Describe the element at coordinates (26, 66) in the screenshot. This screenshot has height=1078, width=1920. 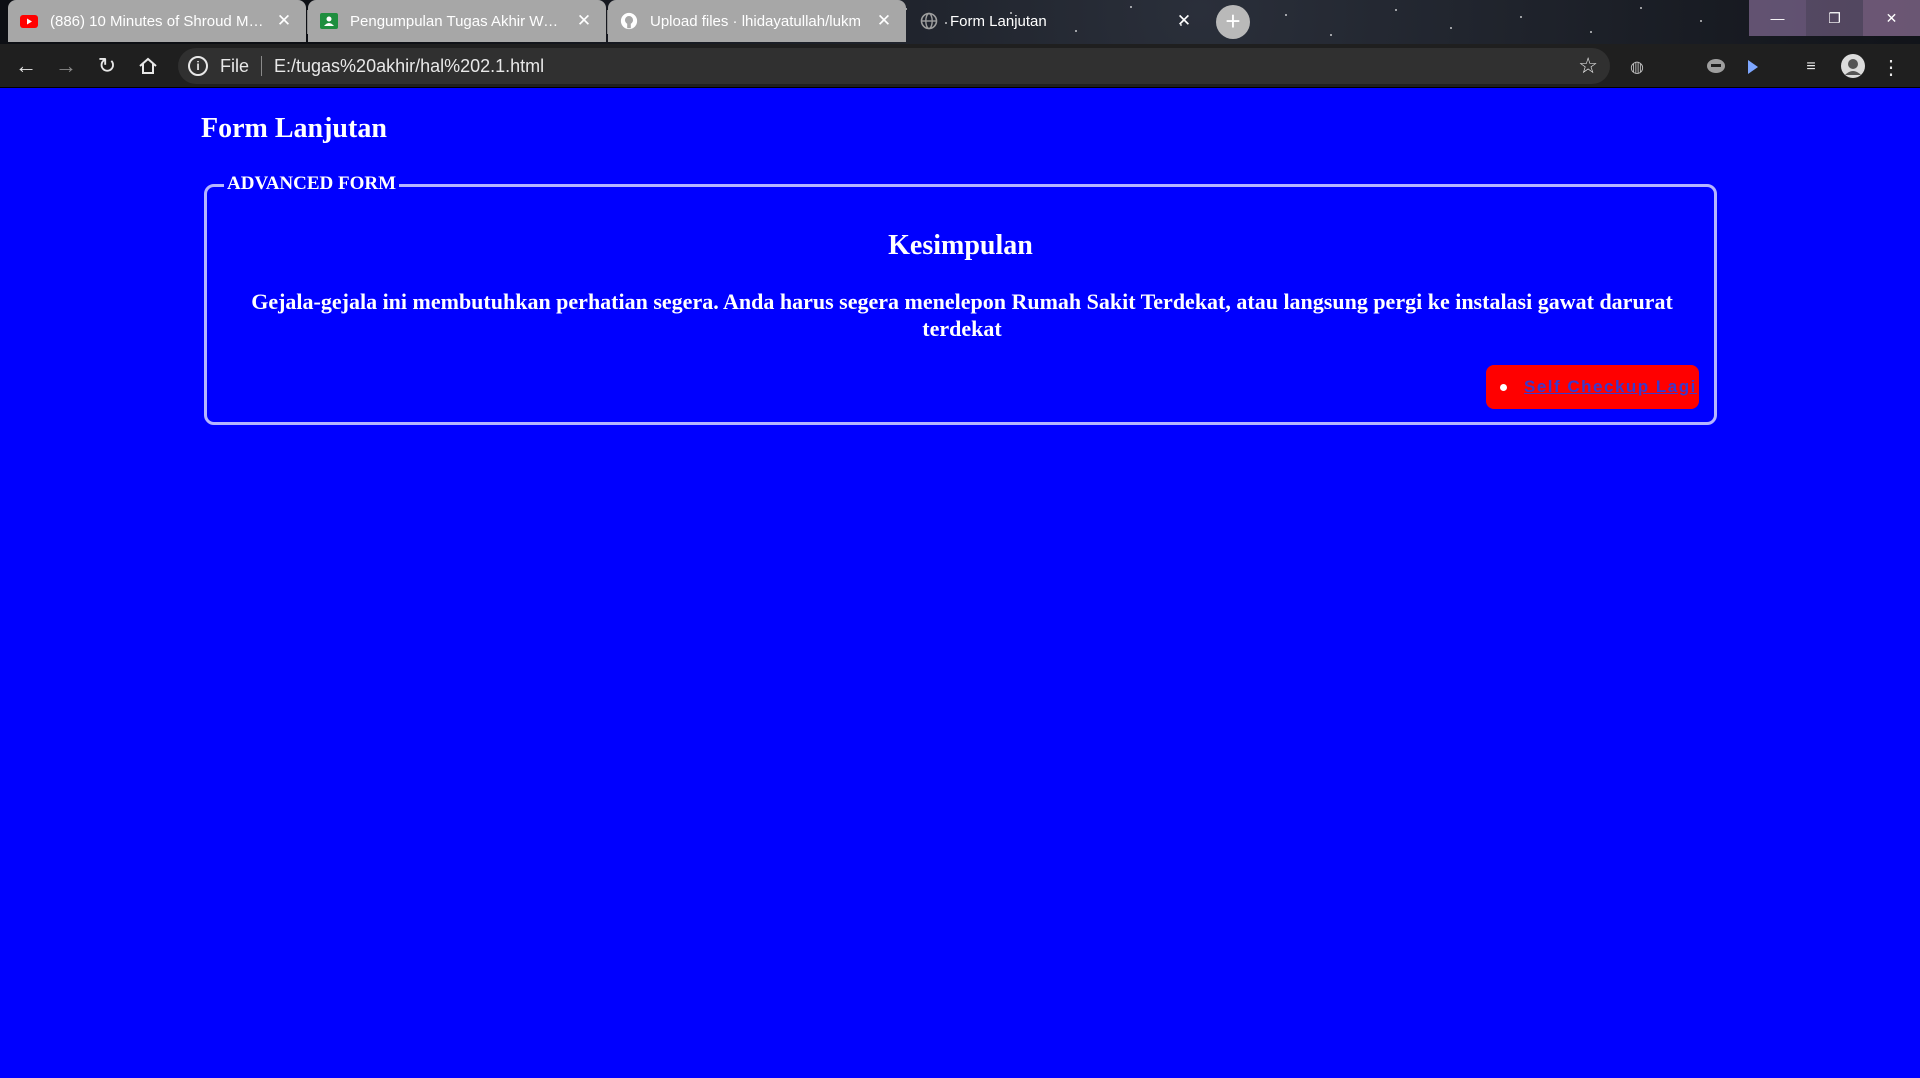
I see `back-icon: ←` at that location.